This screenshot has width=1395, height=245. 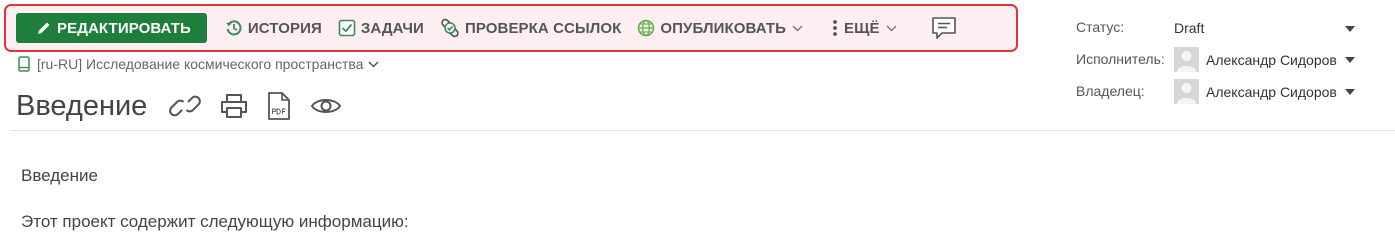 I want to click on page-title: Введение, so click(x=82, y=105).